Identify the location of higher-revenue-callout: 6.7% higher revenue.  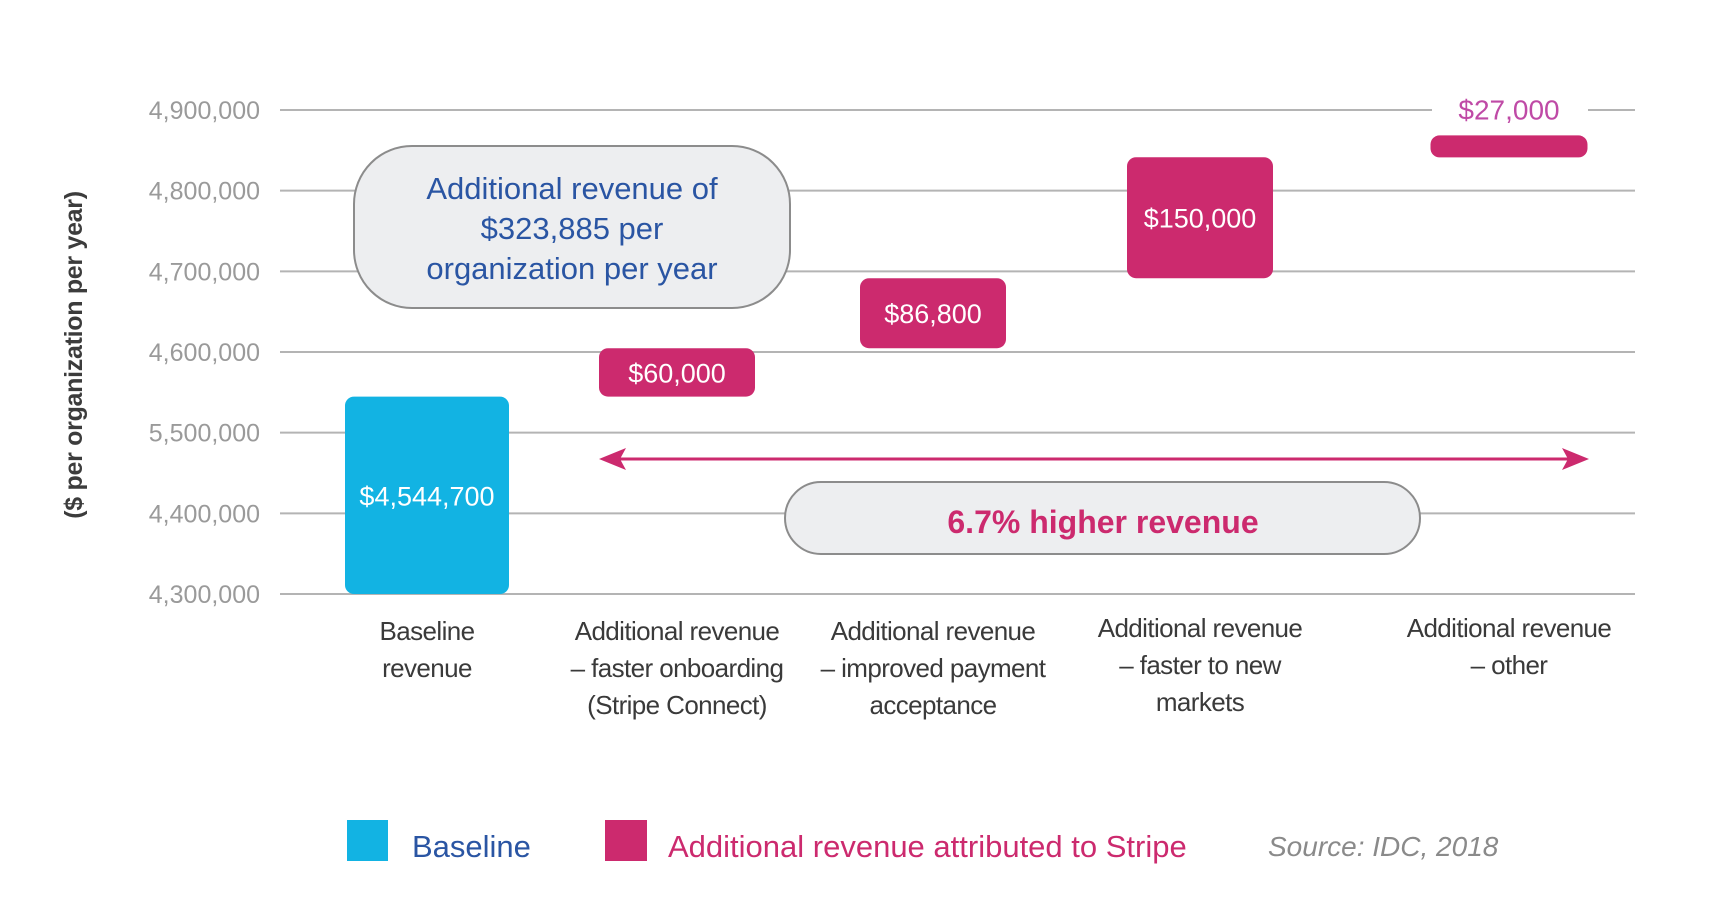
(1102, 518).